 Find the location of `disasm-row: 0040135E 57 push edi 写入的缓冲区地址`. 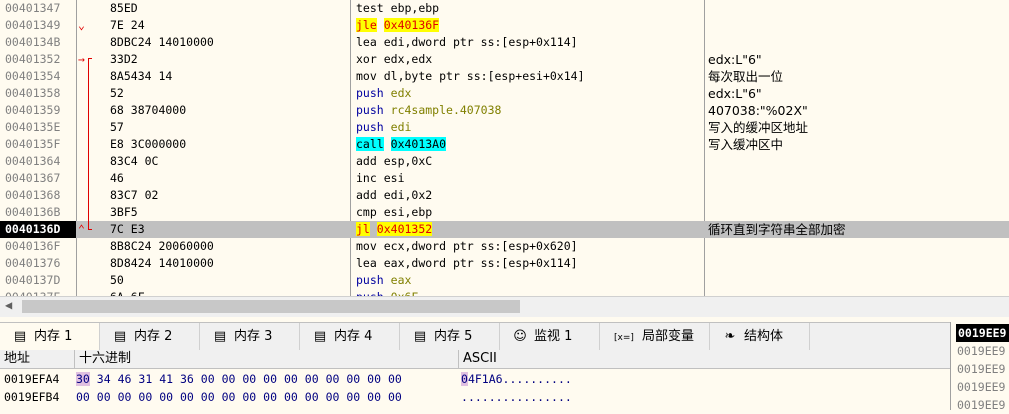

disasm-row: 0040135E 57 push edi 写入的缓冲区地址 is located at coordinates (504, 127).